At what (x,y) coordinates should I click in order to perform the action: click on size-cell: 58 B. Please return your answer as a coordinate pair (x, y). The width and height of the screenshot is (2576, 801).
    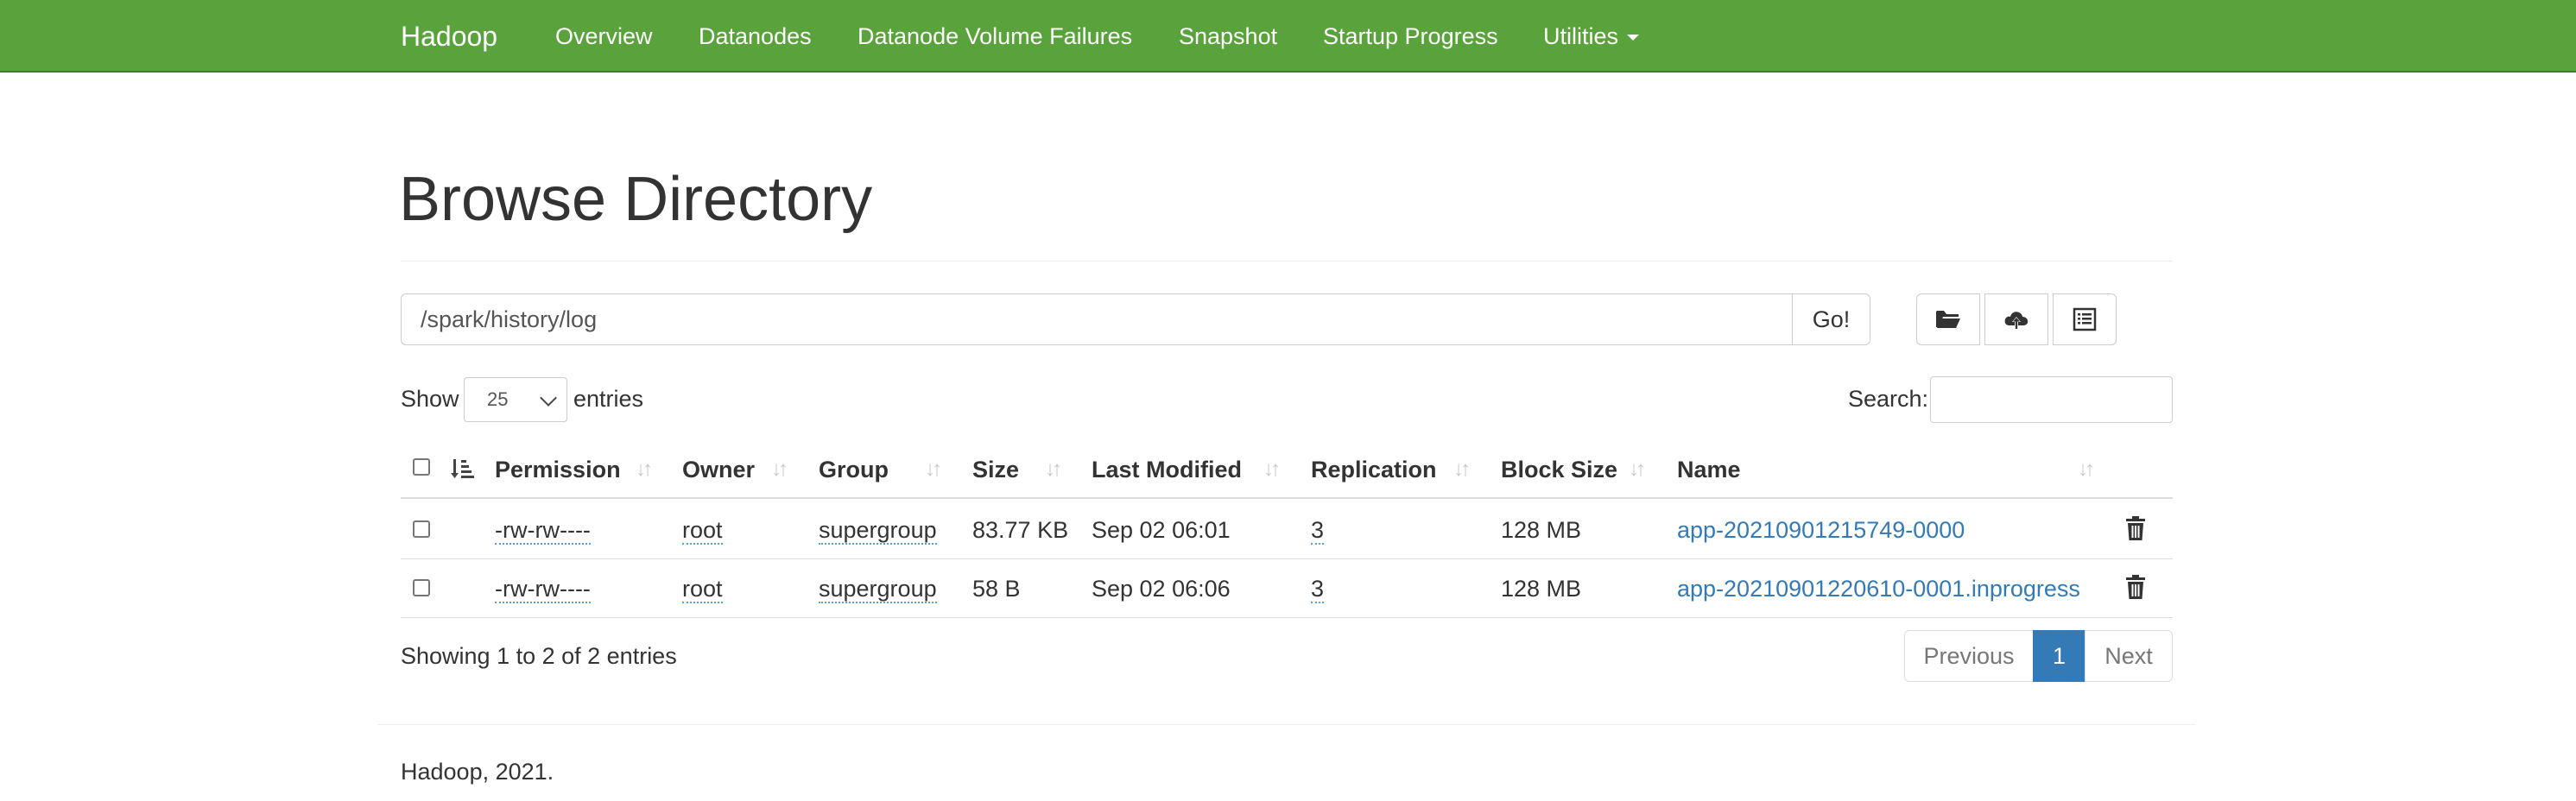
    Looking at the image, I should click on (996, 589).